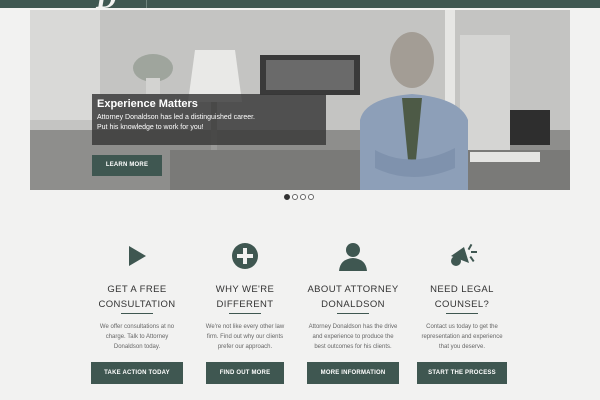 This screenshot has height=400, width=600. What do you see at coordinates (137, 373) in the screenshot?
I see `take-action-today-button: TAKE ACTION TODAY` at bounding box center [137, 373].